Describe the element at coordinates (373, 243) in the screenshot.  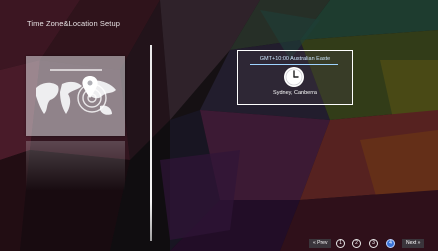
I see `step-3: 3` at that location.